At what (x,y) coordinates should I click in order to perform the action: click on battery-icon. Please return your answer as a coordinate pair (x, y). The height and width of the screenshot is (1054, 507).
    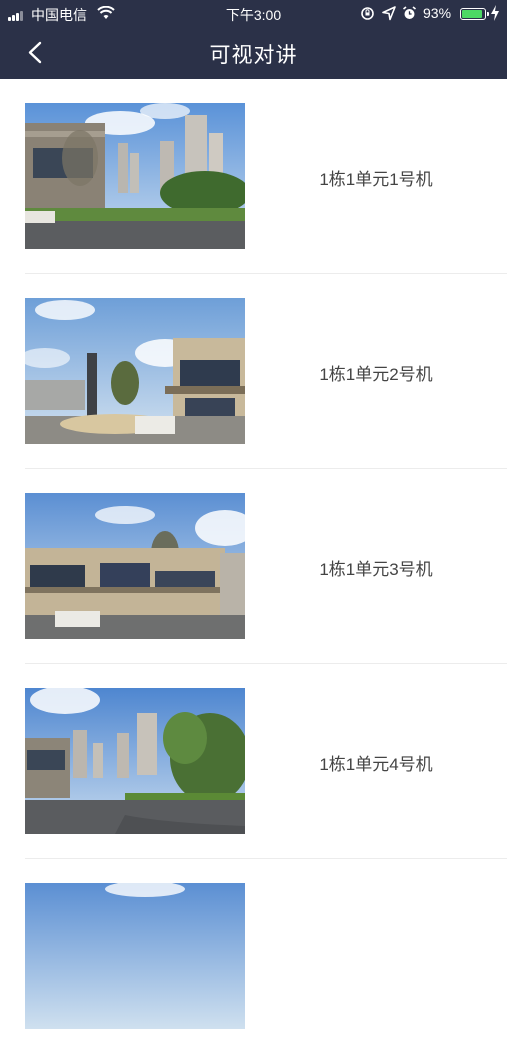
    Looking at the image, I should click on (474, 14).